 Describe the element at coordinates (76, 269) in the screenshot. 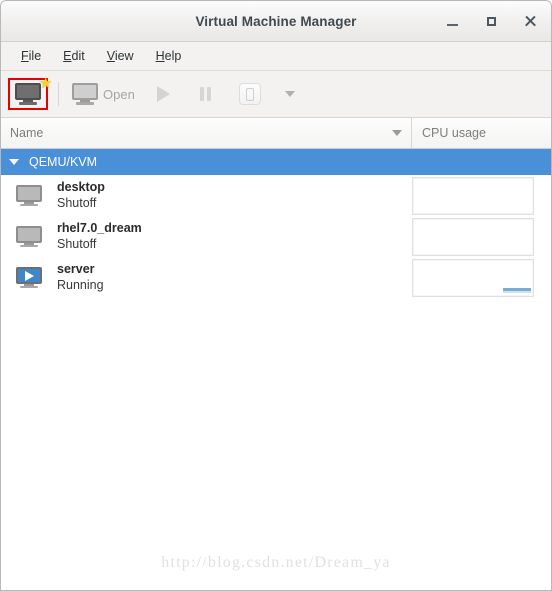

I see `vm-name: server` at that location.